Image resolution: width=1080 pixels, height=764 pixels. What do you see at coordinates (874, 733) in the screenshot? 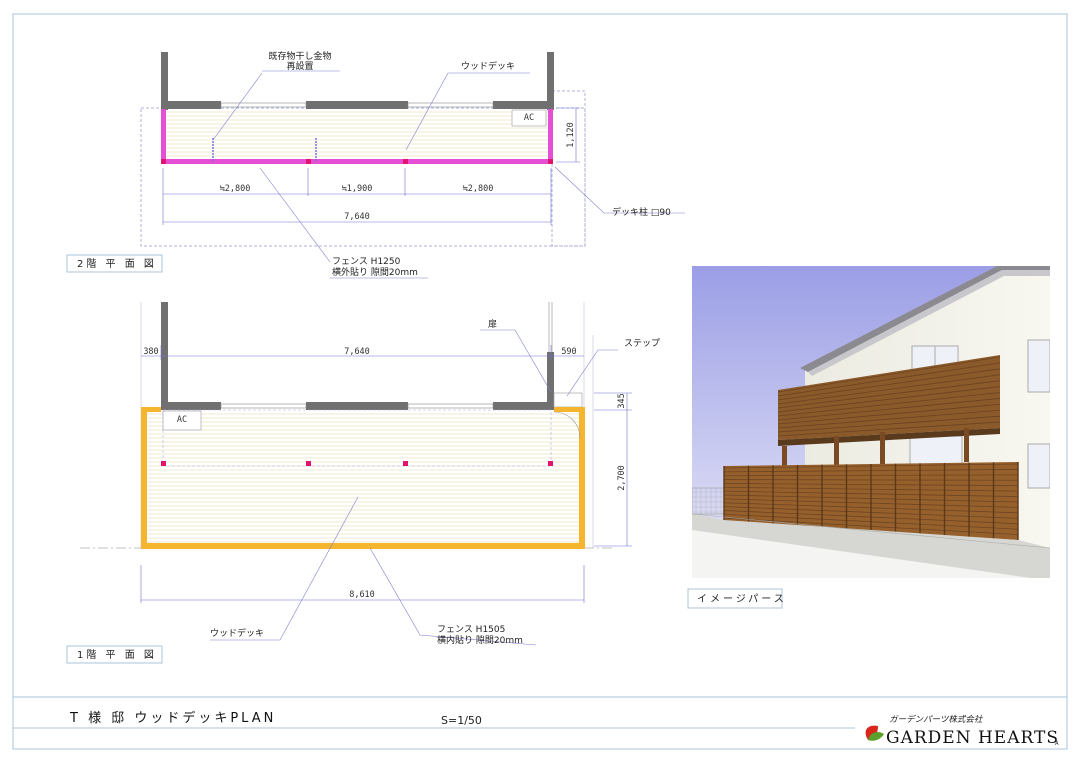
I see `leaf-logo-icon` at bounding box center [874, 733].